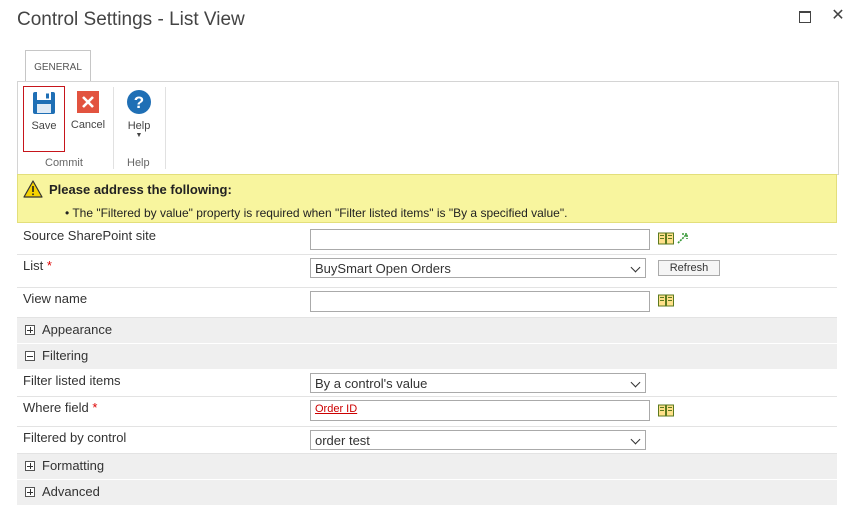  Describe the element at coordinates (427, 467) in the screenshot. I see `section-formatting: Formatting` at that location.